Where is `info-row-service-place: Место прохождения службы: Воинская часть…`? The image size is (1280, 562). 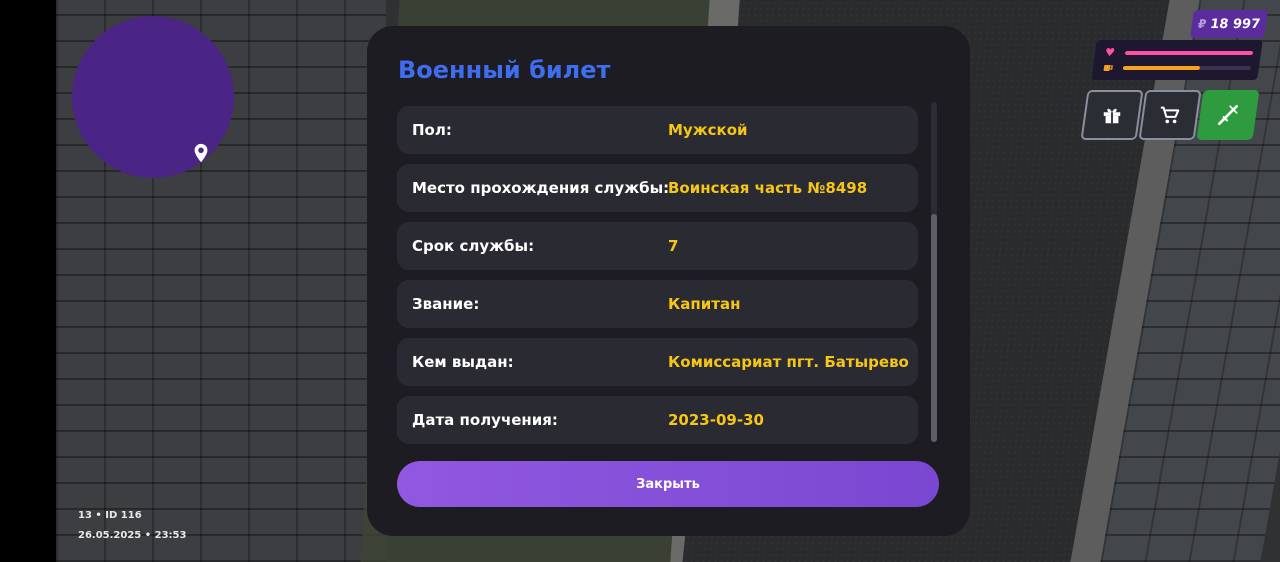
info-row-service-place: Место прохождения службы: Воинская часть… is located at coordinates (657, 188).